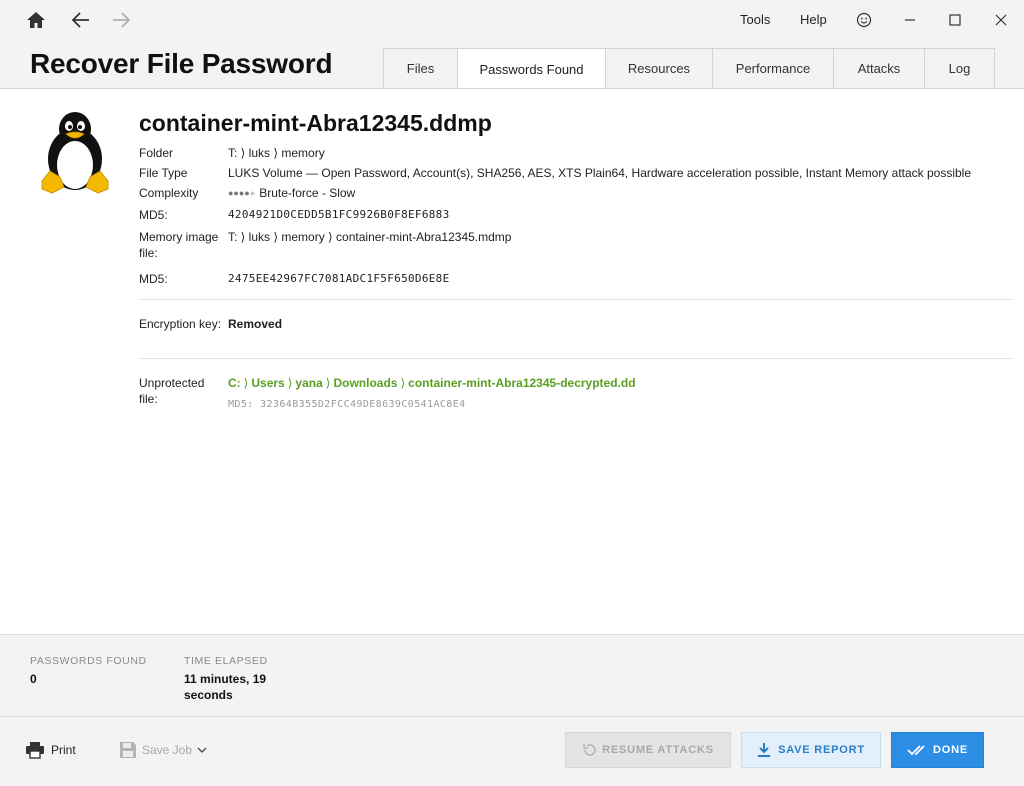 Image resolution: width=1024 pixels, height=786 pixels. I want to click on complexity-label: Complexity, so click(169, 193).